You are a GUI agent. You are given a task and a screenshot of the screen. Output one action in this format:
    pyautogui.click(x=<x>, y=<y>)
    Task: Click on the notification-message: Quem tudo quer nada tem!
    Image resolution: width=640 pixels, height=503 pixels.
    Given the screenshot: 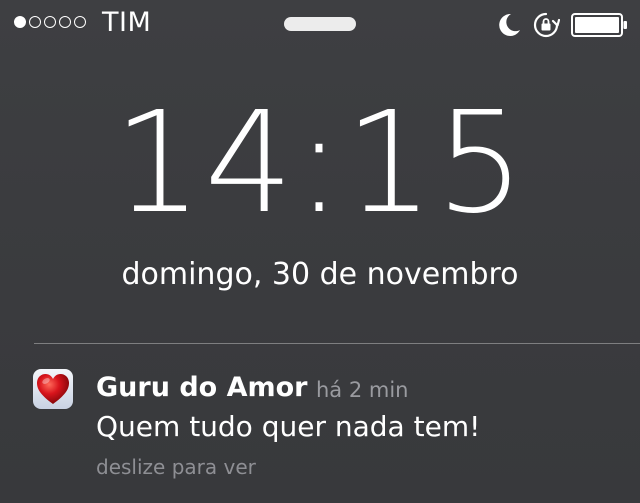 What is the action you would take?
    pyautogui.click(x=288, y=426)
    